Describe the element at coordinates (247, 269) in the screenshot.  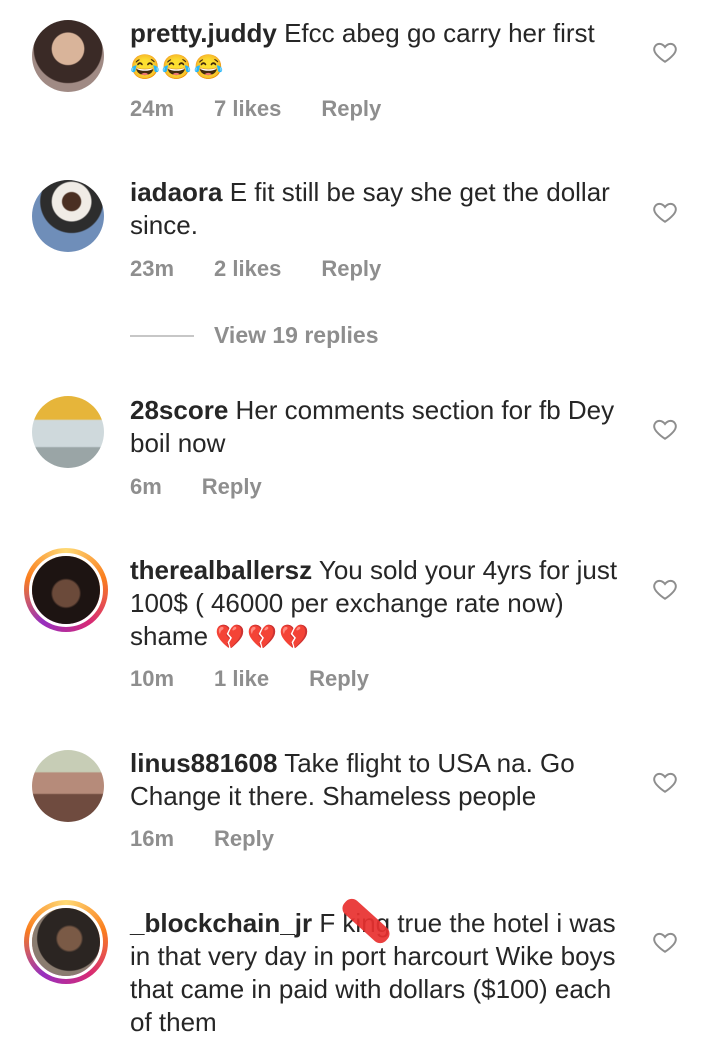
I see `comment-likes: 2 likes` at that location.